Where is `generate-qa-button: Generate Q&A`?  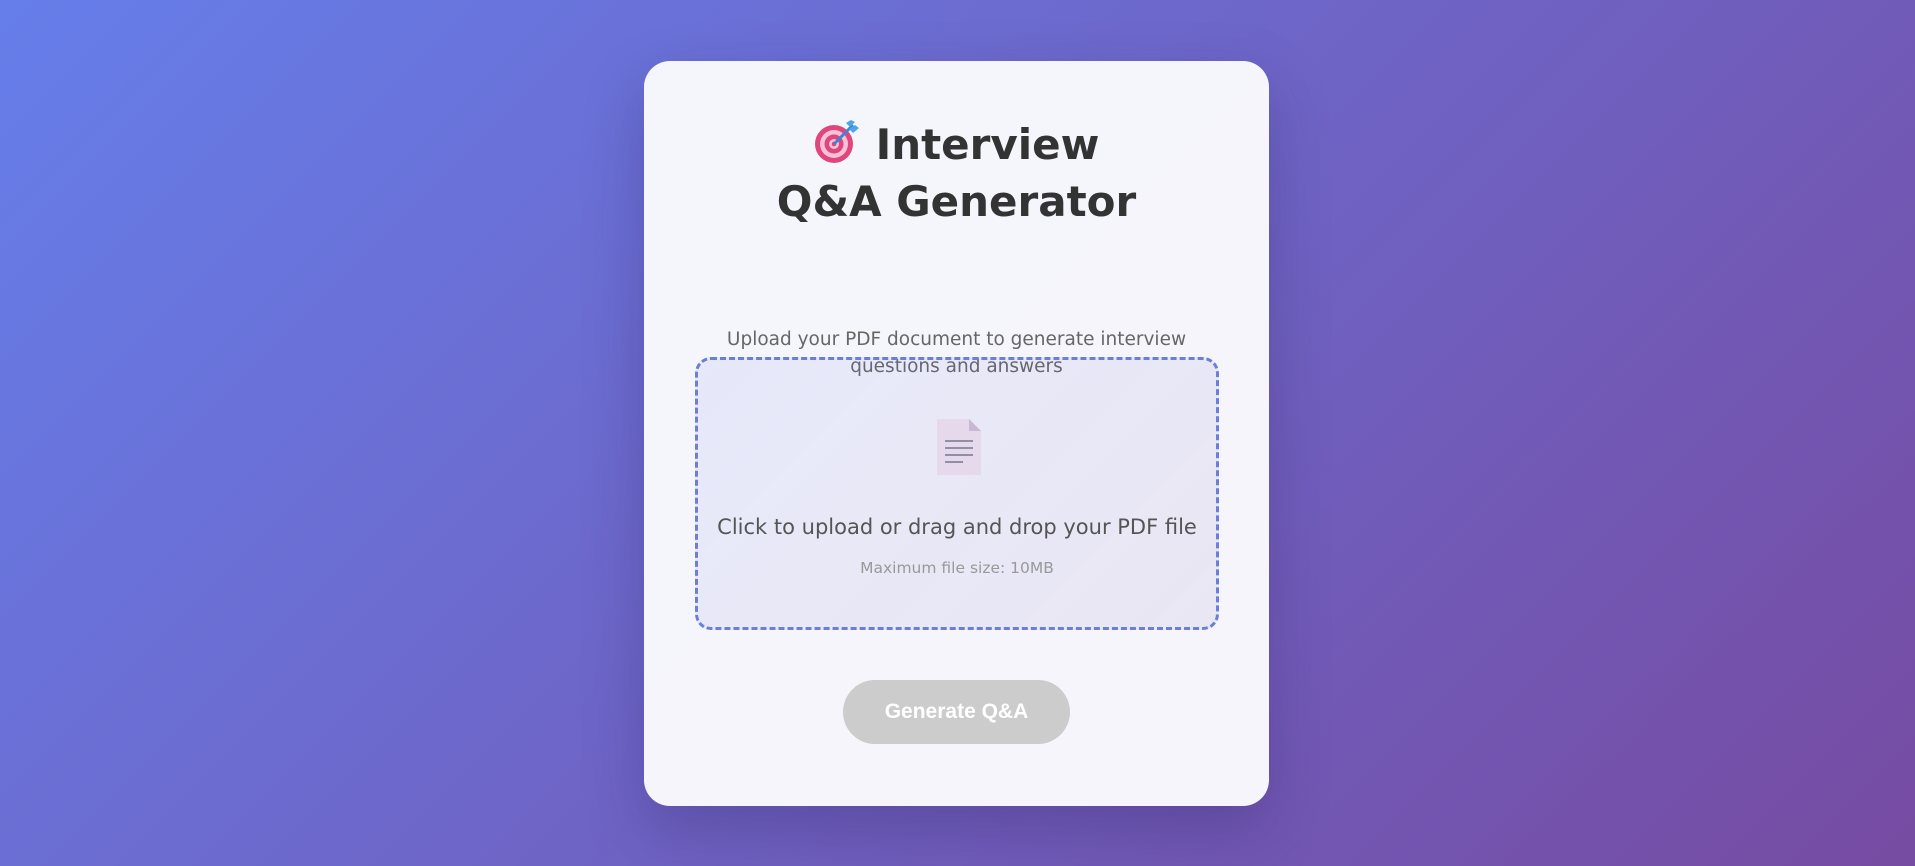
generate-qa-button: Generate Q&A is located at coordinates (956, 712).